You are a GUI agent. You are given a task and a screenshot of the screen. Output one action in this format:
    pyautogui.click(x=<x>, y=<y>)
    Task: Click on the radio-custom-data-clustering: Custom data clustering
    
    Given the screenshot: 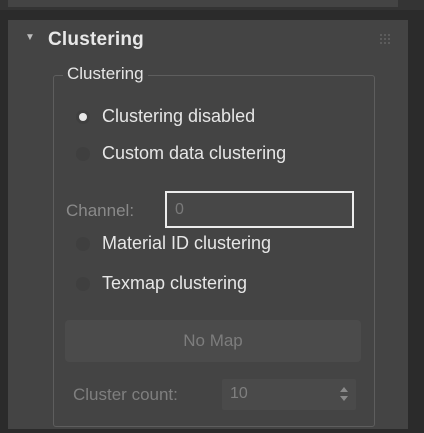 What is the action you would take?
    pyautogui.click(x=218, y=154)
    